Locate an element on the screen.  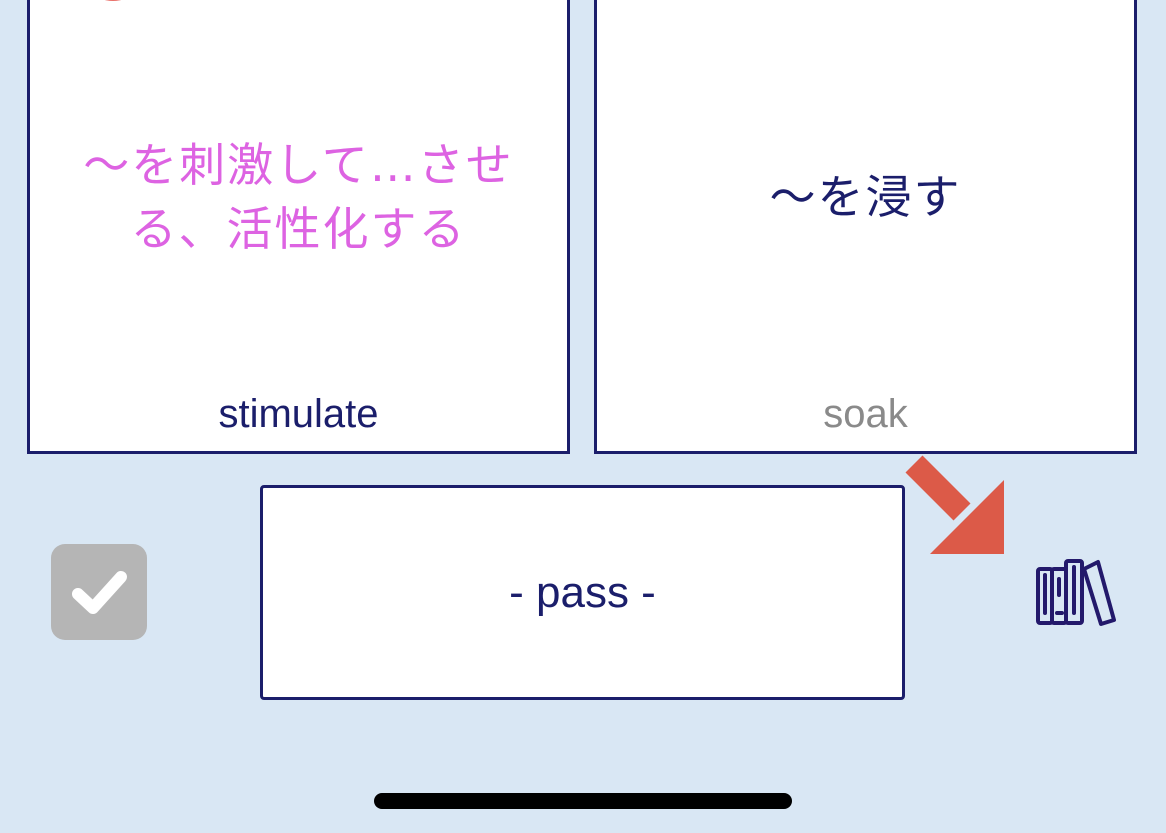
checkmark-icon is located at coordinates (99, 592).